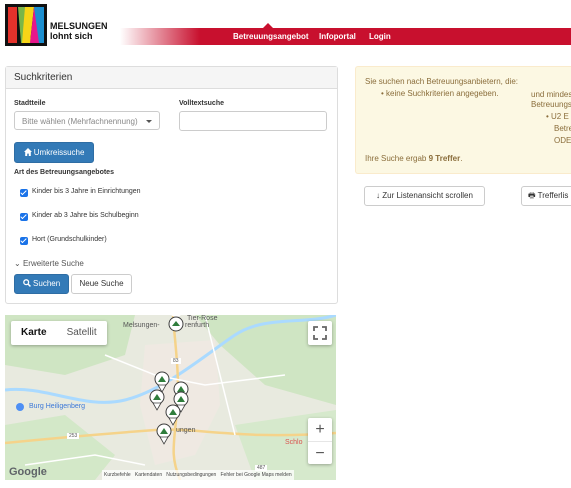  Describe the element at coordinates (380, 37) in the screenshot. I see `nav-login: Login` at that location.